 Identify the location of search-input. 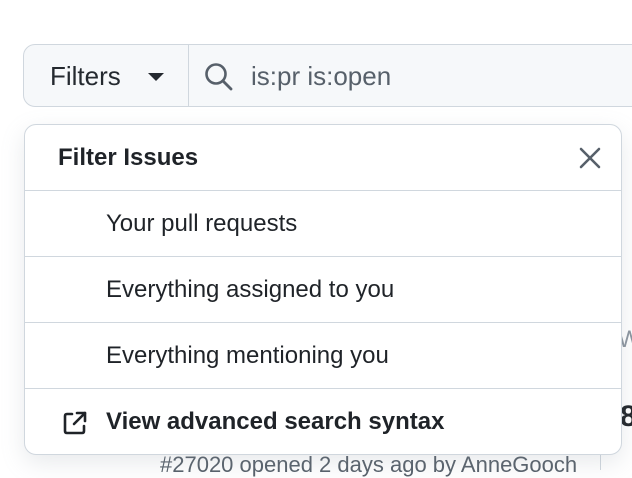
(401, 76).